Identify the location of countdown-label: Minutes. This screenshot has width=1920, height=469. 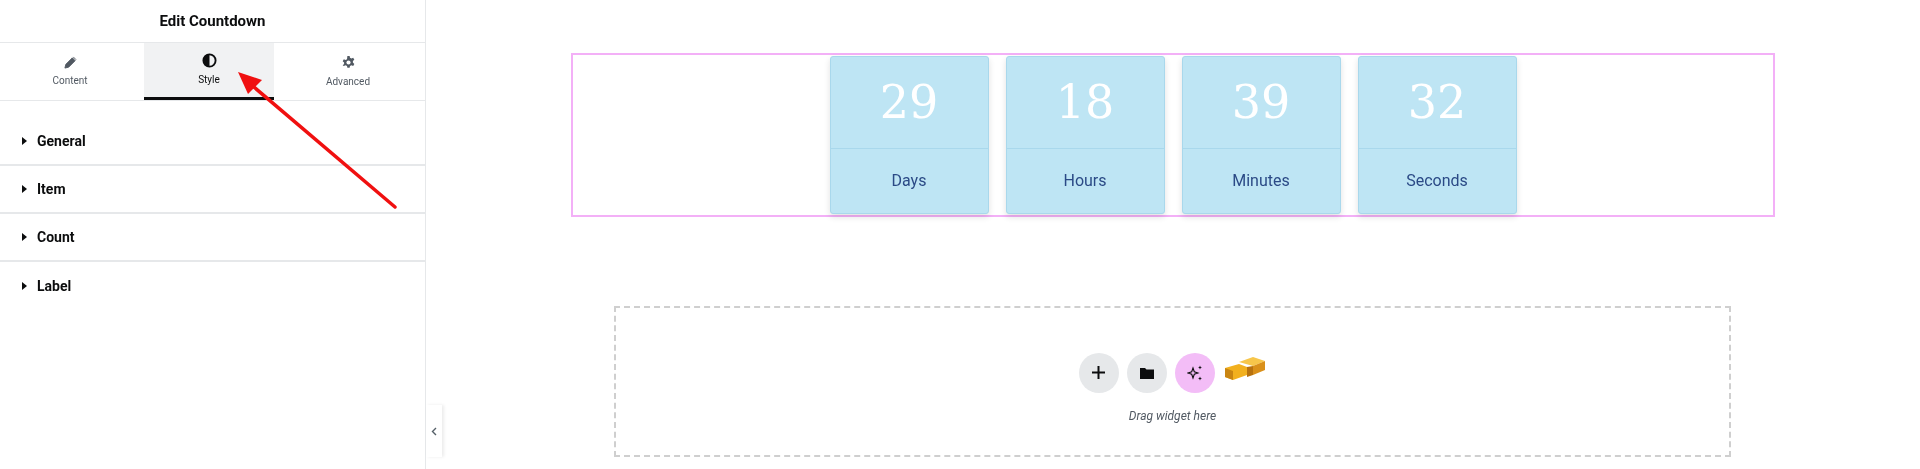
(1261, 181).